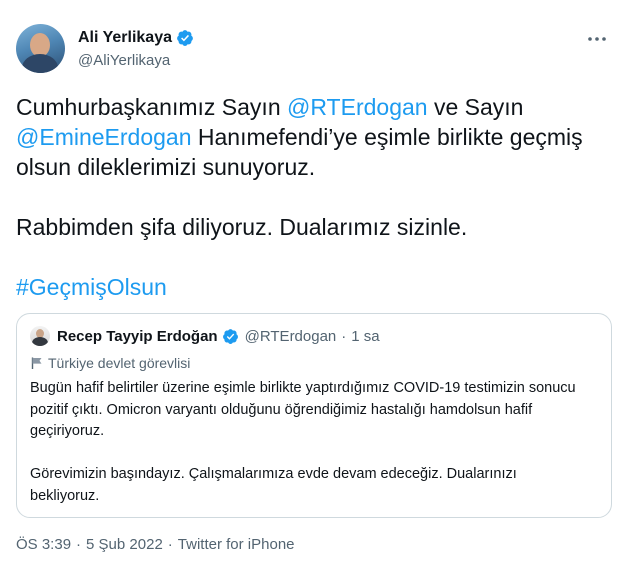 This screenshot has width=624, height=571. I want to click on hashtag-link: #GeçmişOlsun, so click(91, 287).